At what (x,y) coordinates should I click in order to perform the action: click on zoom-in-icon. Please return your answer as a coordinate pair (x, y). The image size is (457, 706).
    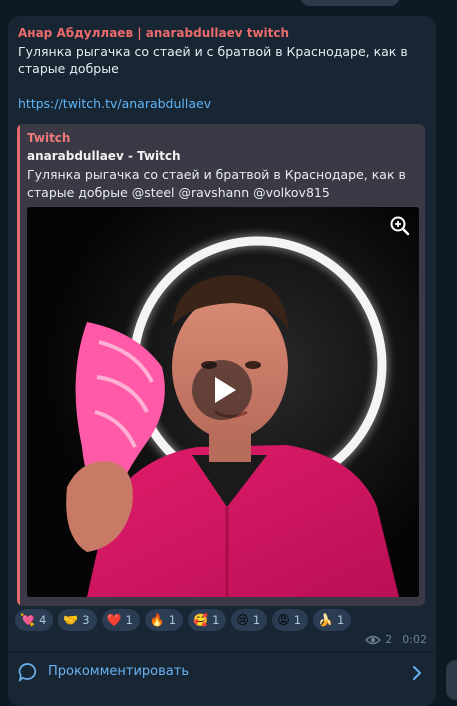
    Looking at the image, I should click on (400, 226).